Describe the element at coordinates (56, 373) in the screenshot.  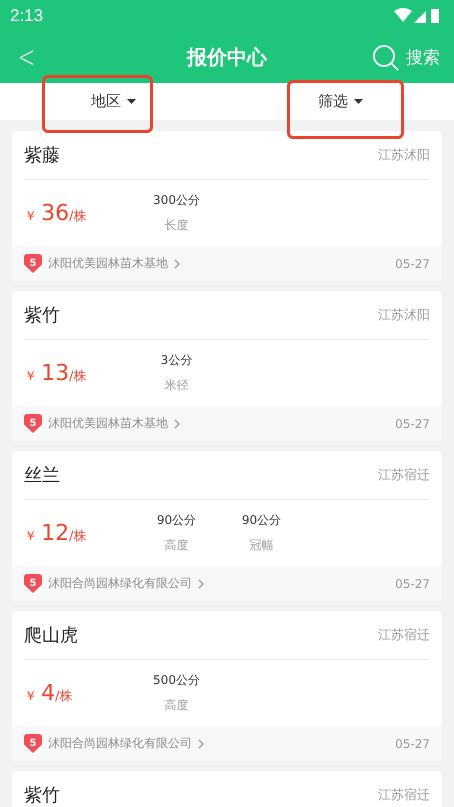
I see `price: ￥ 13/株` at that location.